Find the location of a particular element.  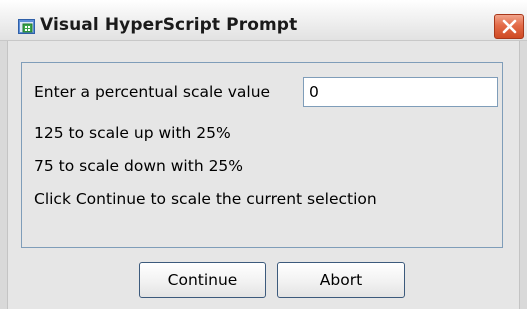

title-bar: Visual HyperScript Prompt is located at coordinates (263, 20).